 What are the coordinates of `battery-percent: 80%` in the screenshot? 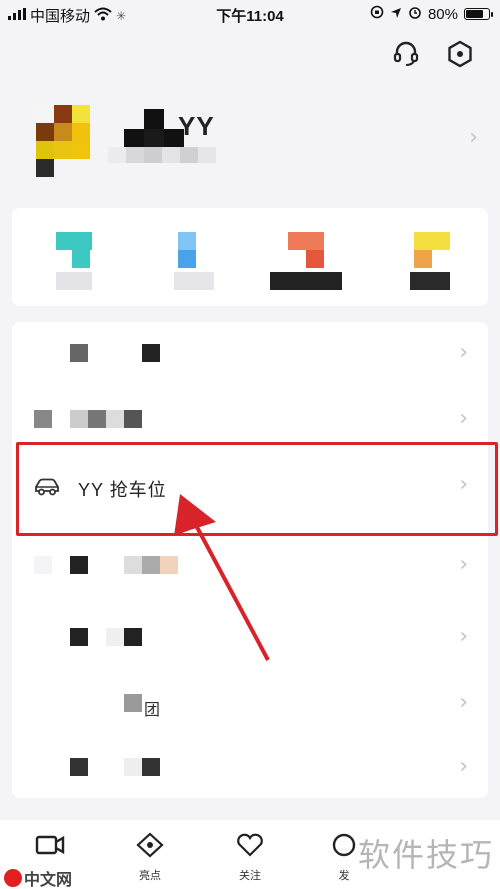 It's located at (442, 14).